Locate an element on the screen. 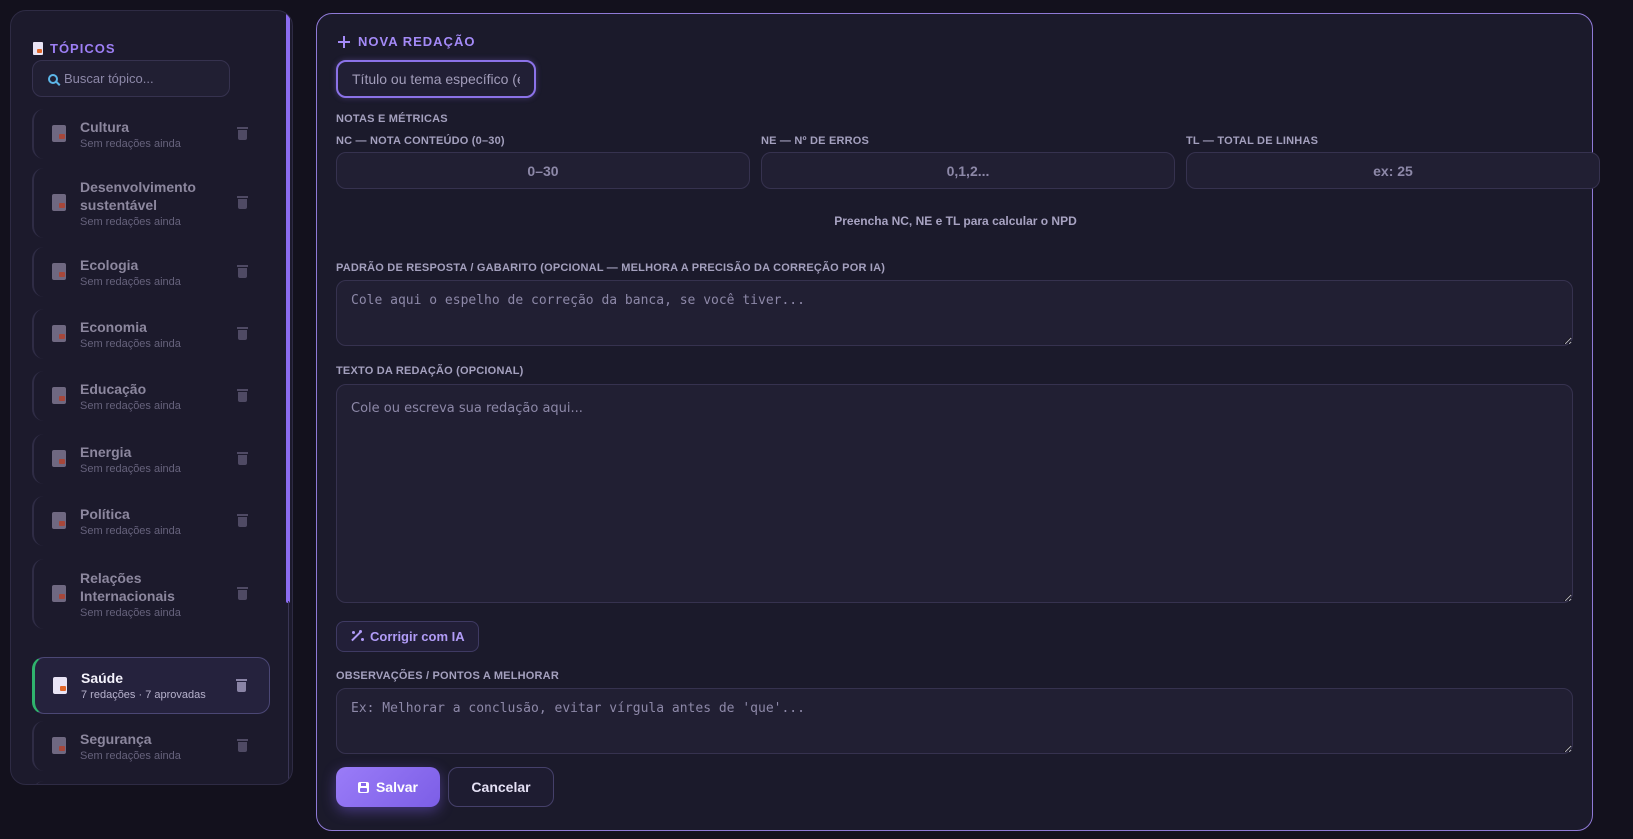  topic-item-saude: Saúde 7 redações · 7 aprovadas is located at coordinates (151, 685).